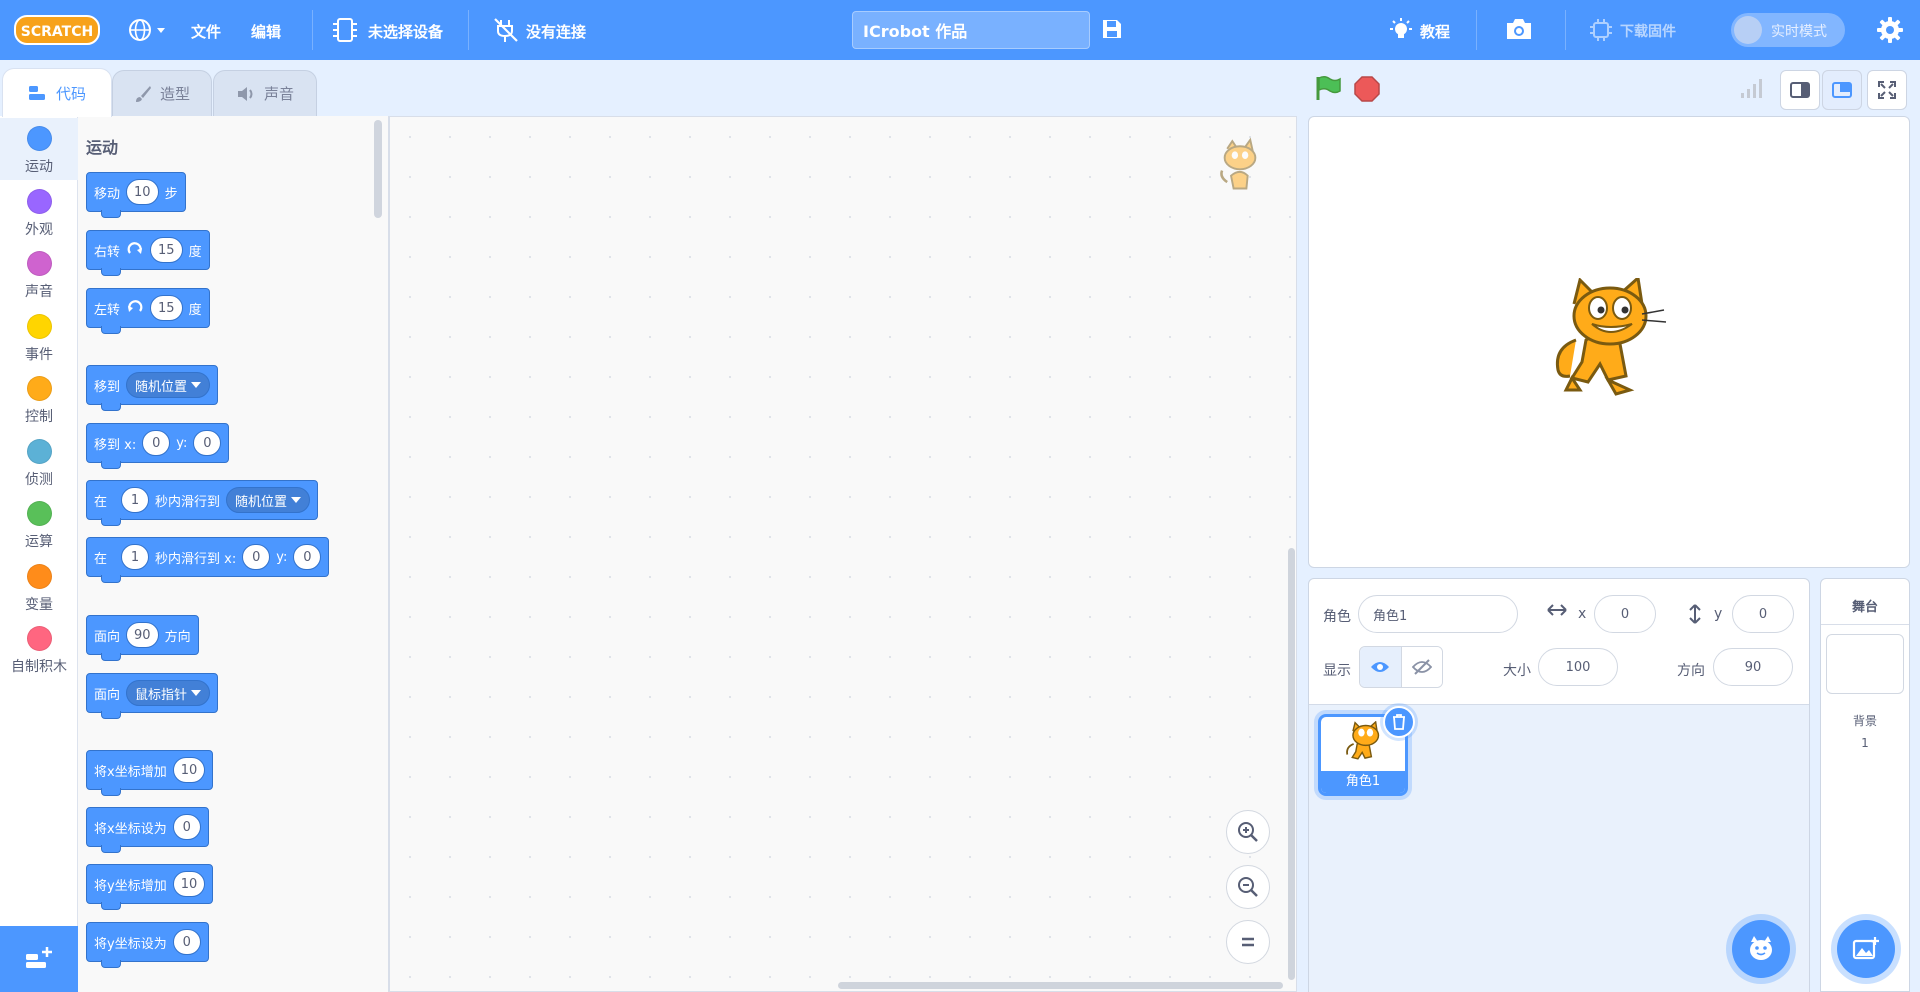 This screenshot has height=992, width=1920. I want to click on category-item: 自制积木, so click(39, 649).